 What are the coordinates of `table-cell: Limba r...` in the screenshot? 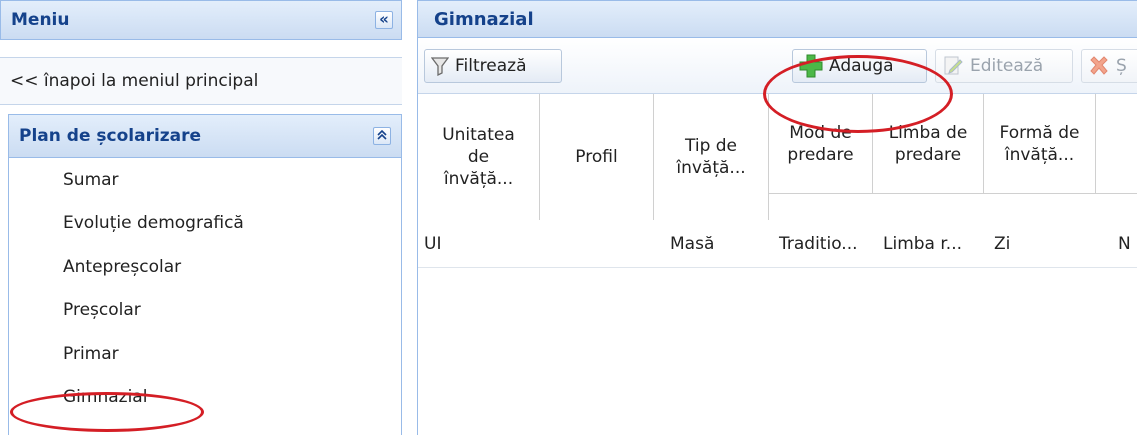 It's located at (923, 244).